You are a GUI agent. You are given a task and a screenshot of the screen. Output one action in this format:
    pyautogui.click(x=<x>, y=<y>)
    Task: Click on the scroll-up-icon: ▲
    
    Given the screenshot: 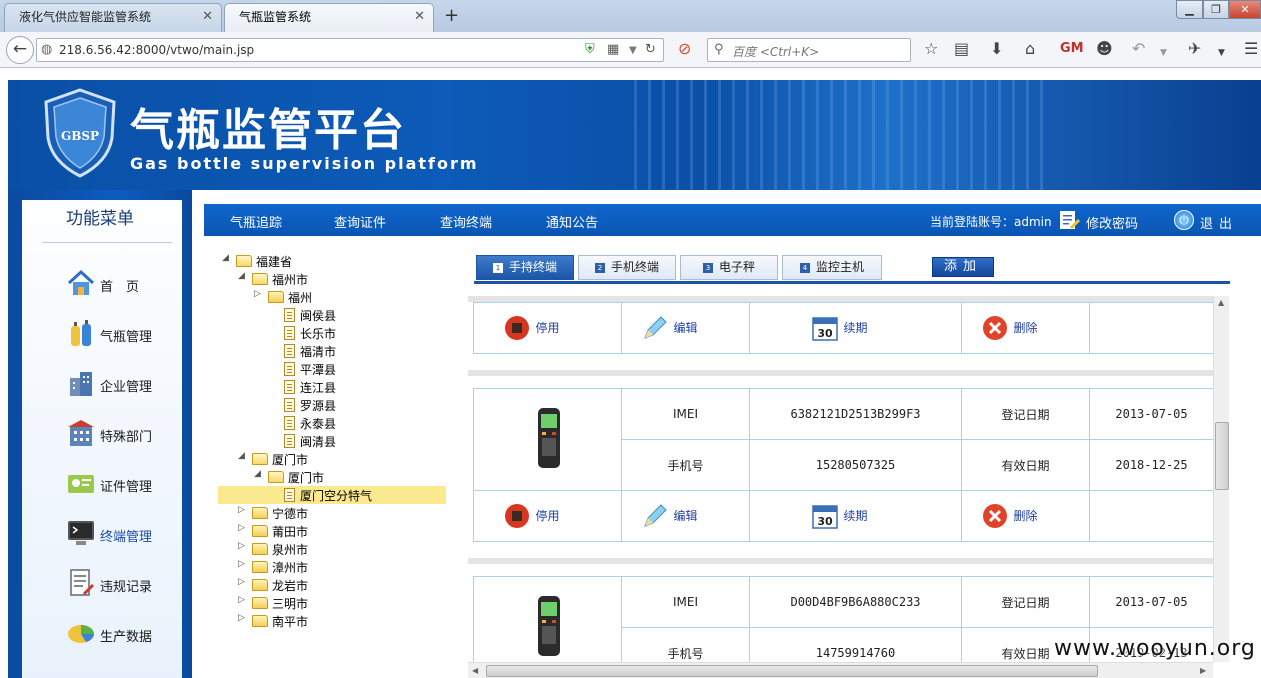 What is the action you would take?
    pyautogui.click(x=1221, y=302)
    